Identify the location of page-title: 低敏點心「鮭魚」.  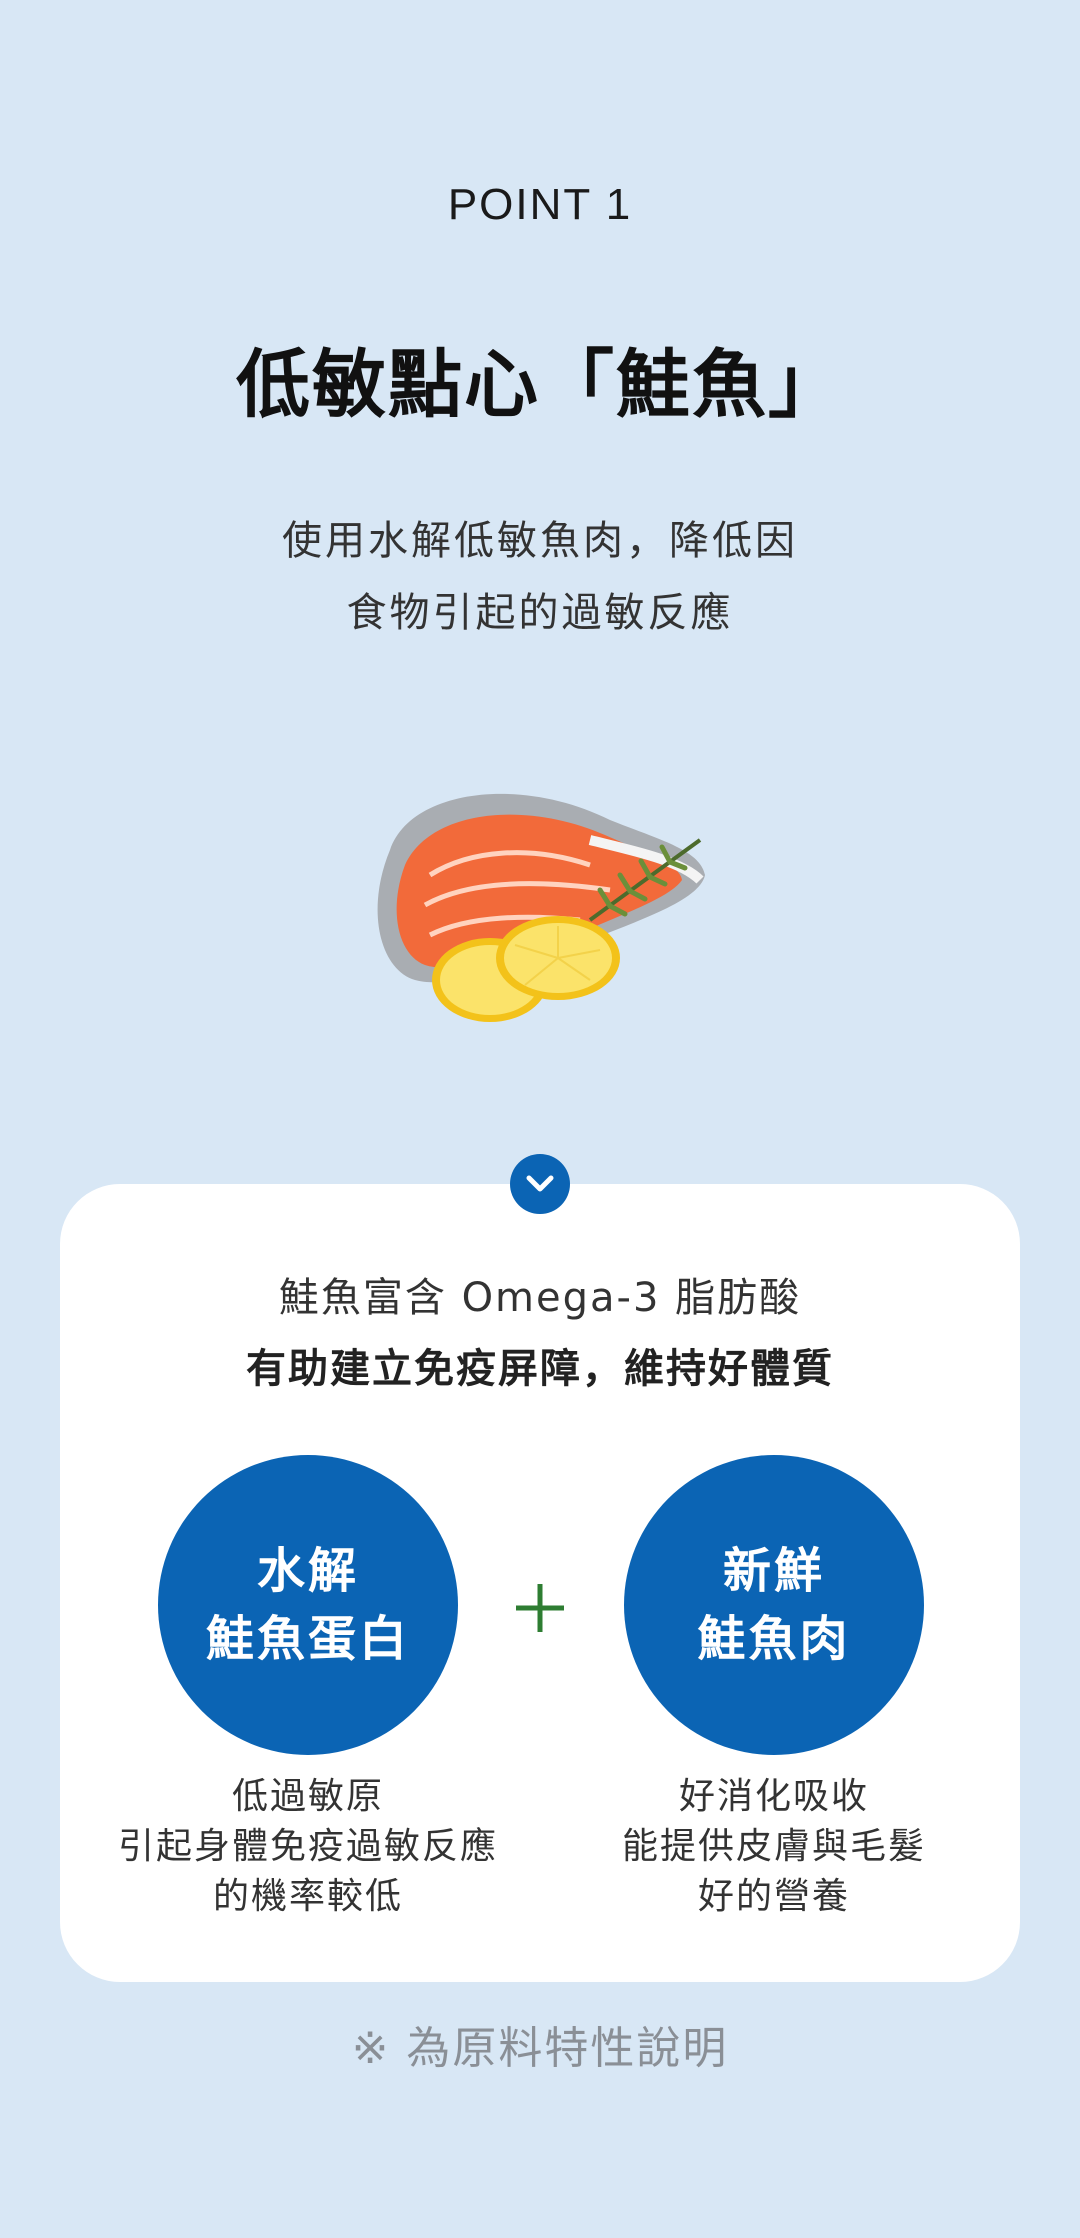
(540, 385).